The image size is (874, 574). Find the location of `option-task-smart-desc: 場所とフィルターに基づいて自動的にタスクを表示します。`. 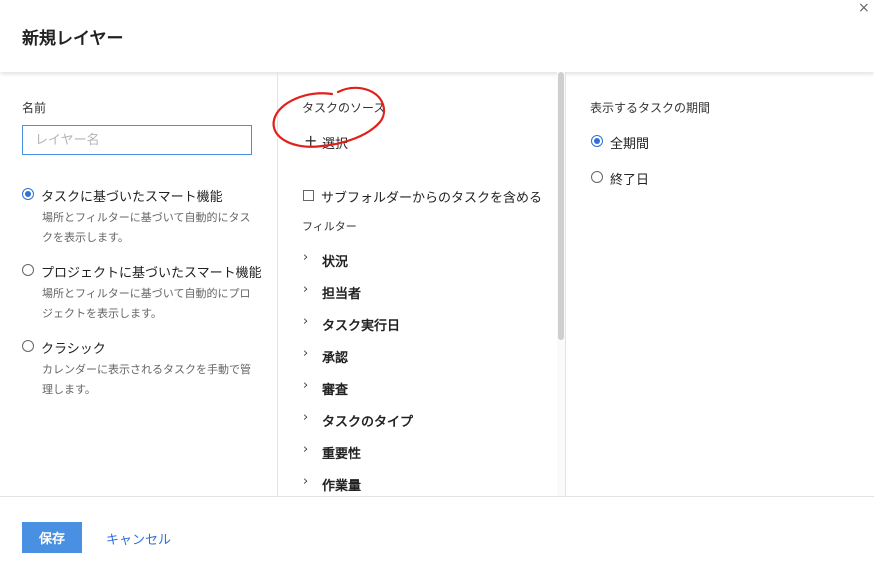

option-task-smart-desc: 場所とフィルターに基づいて自動的にタスクを表示します。 is located at coordinates (146, 227).